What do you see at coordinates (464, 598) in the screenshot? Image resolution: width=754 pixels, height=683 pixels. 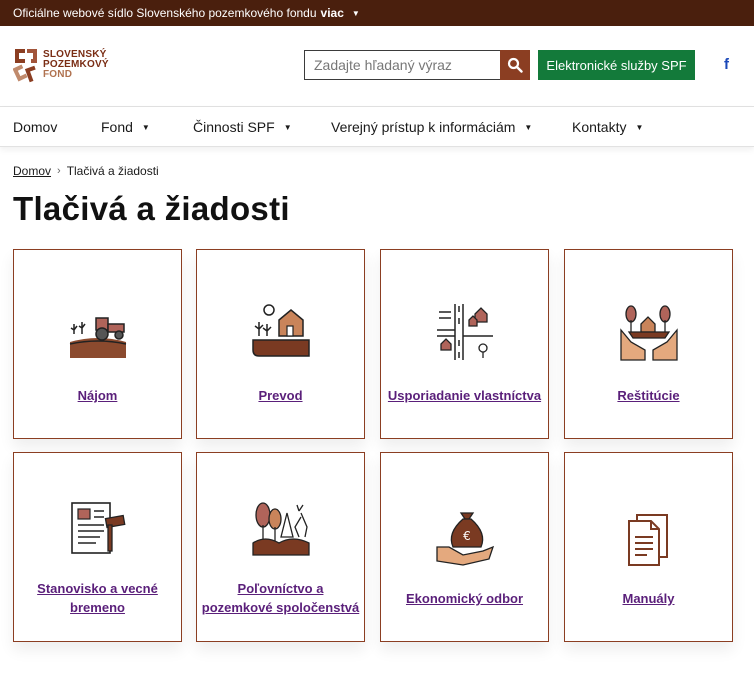 I see `card-label: Ekonomický odbor` at bounding box center [464, 598].